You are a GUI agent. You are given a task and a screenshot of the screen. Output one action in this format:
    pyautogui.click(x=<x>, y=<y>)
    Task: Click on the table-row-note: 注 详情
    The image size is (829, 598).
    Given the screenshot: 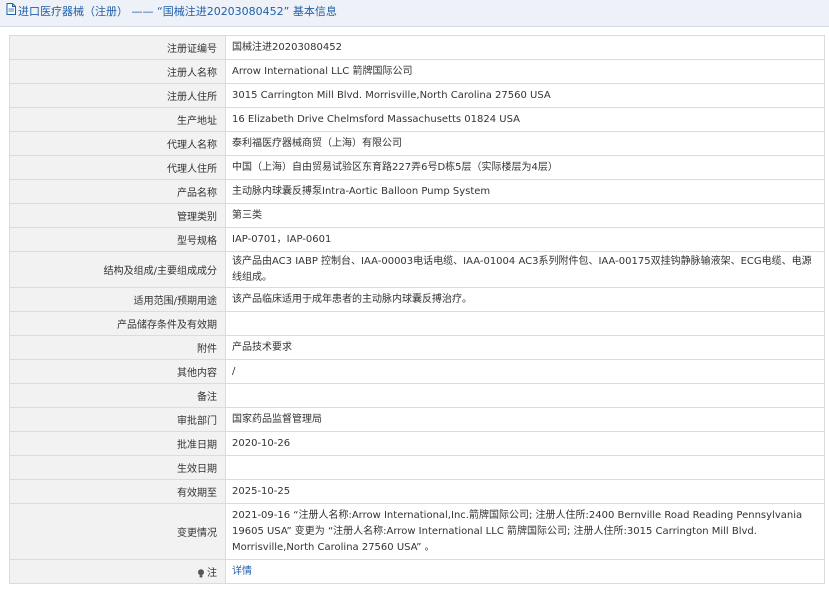 What is the action you would take?
    pyautogui.click(x=417, y=571)
    